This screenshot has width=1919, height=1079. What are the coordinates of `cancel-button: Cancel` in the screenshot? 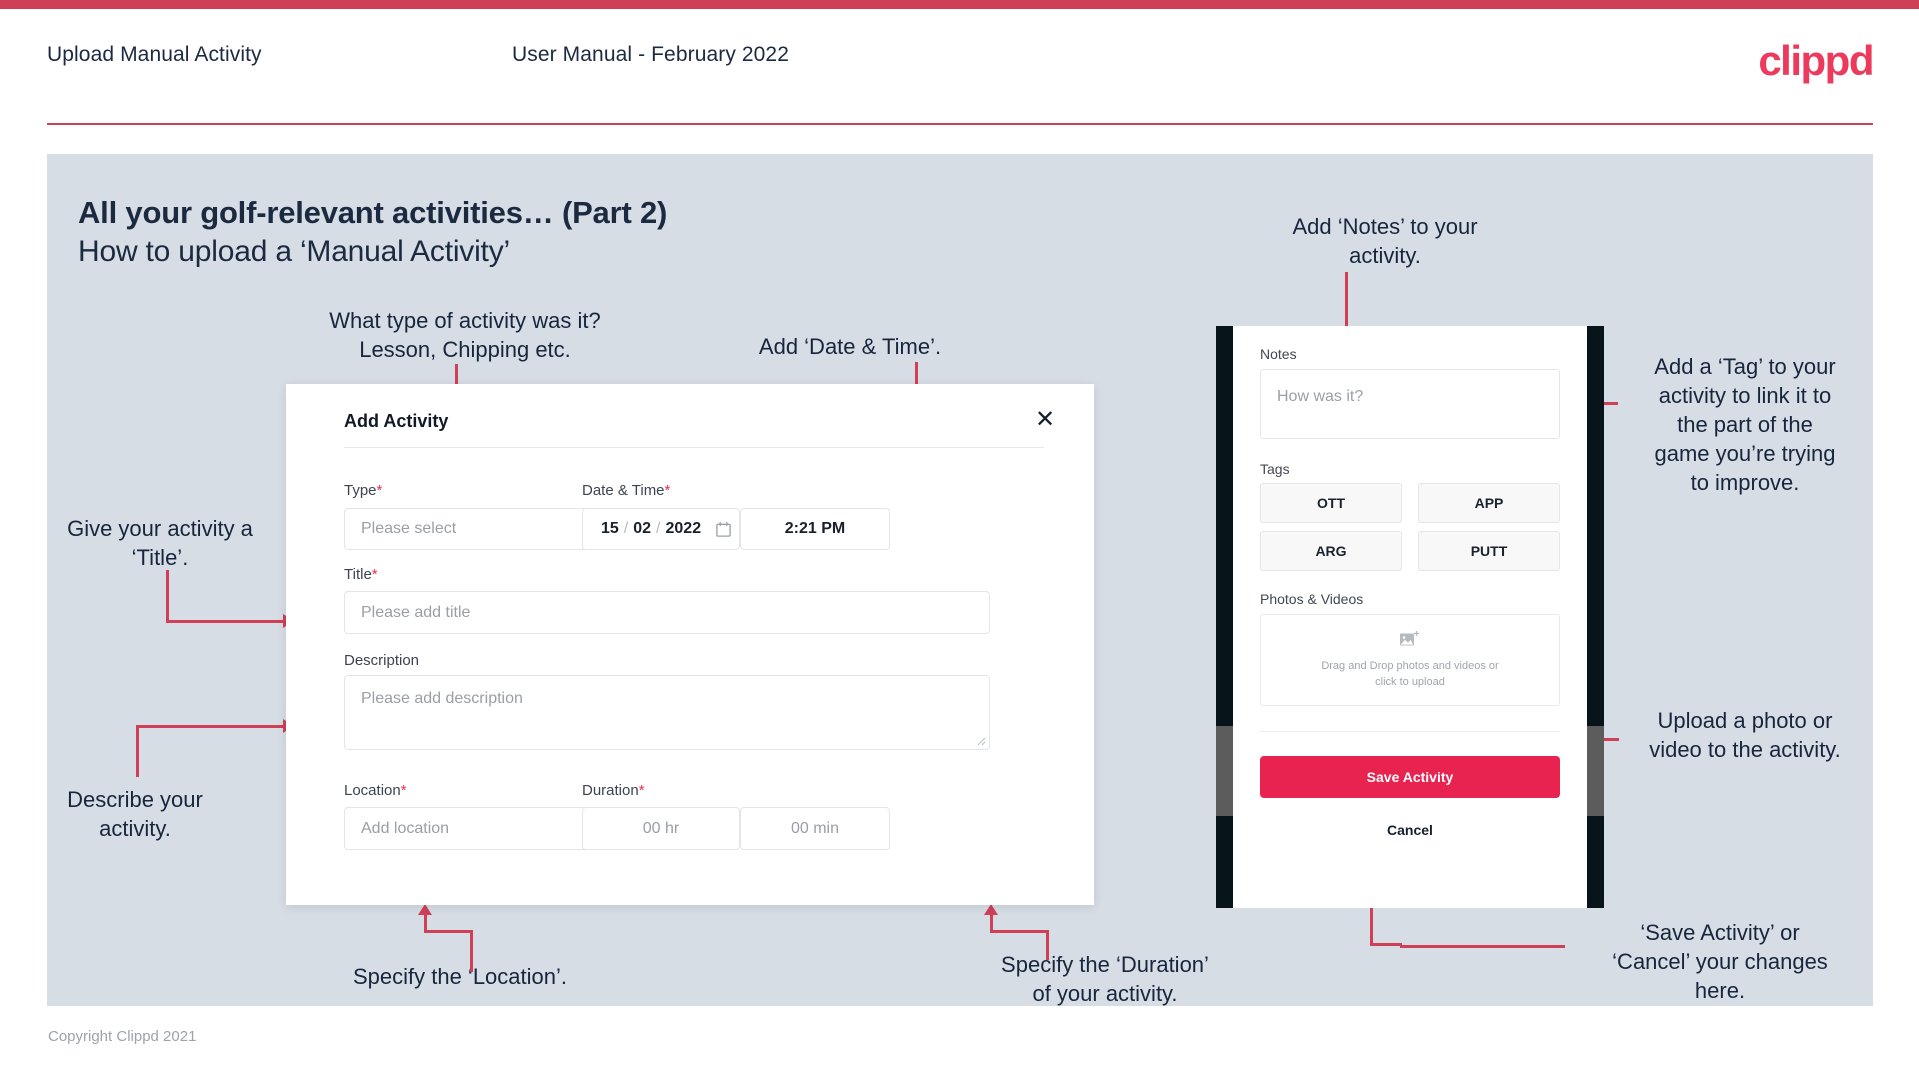 It's located at (1410, 830).